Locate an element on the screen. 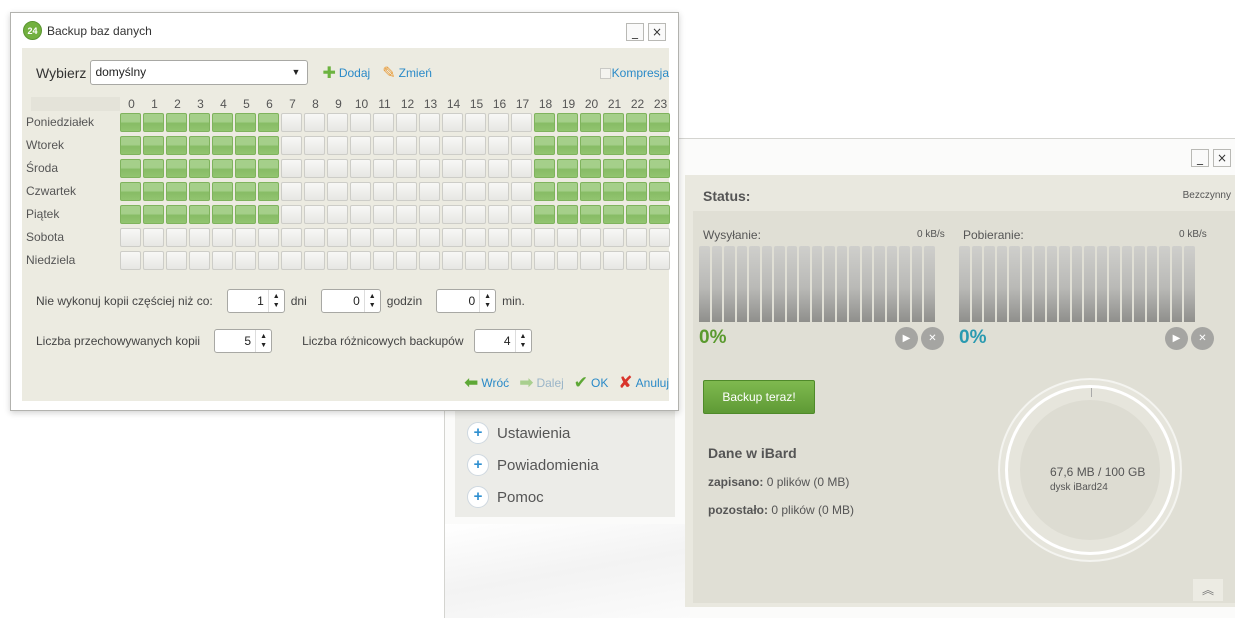  days-stepper: 1 ▲ ▼ is located at coordinates (255, 301).